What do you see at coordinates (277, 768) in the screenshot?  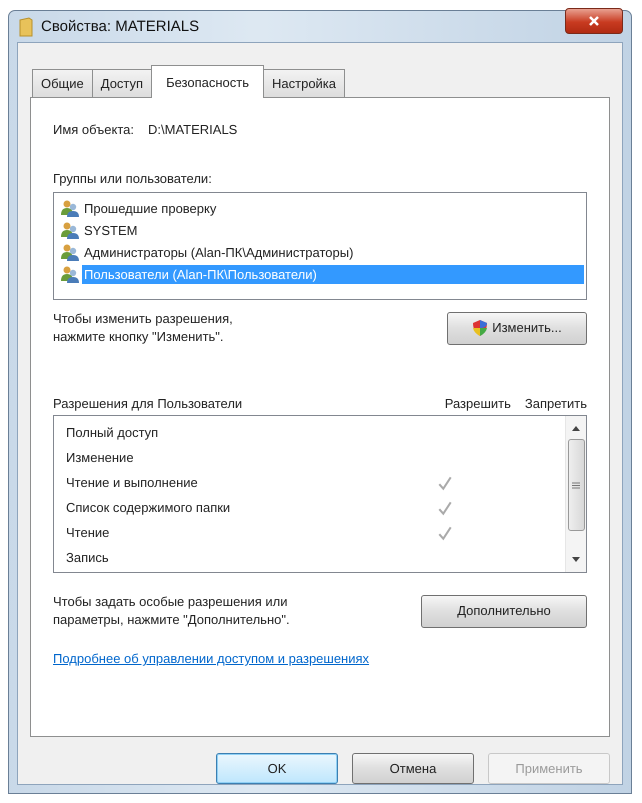 I see `dialog-button: OK` at bounding box center [277, 768].